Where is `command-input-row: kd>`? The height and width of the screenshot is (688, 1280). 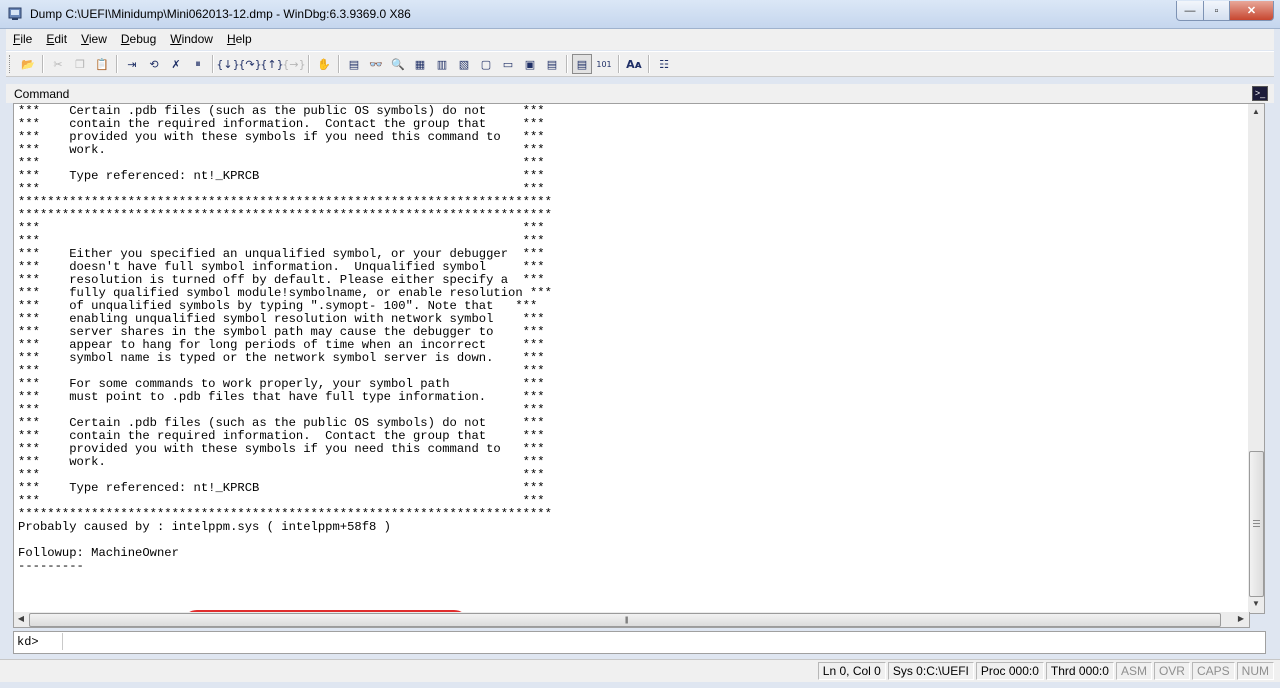
command-input-row: kd> is located at coordinates (639, 642).